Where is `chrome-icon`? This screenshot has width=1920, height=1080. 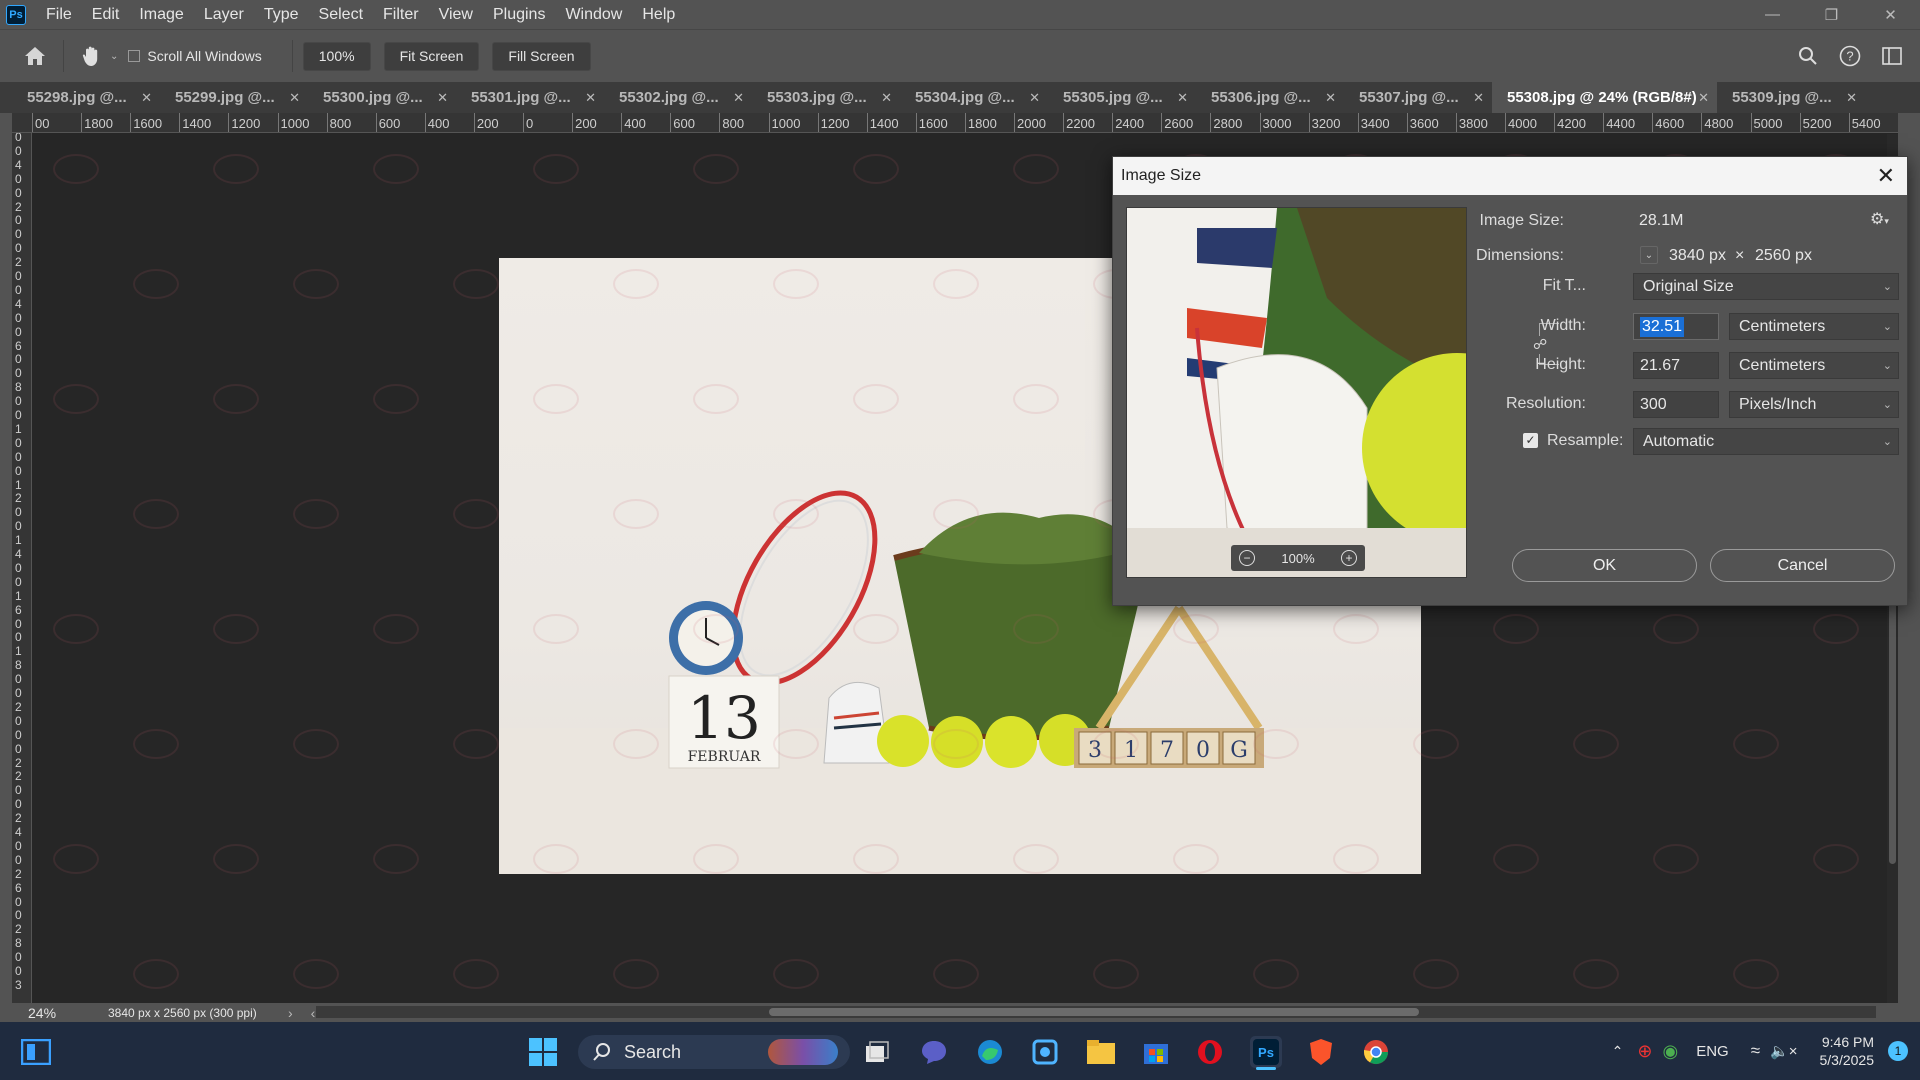 chrome-icon is located at coordinates (1376, 1052).